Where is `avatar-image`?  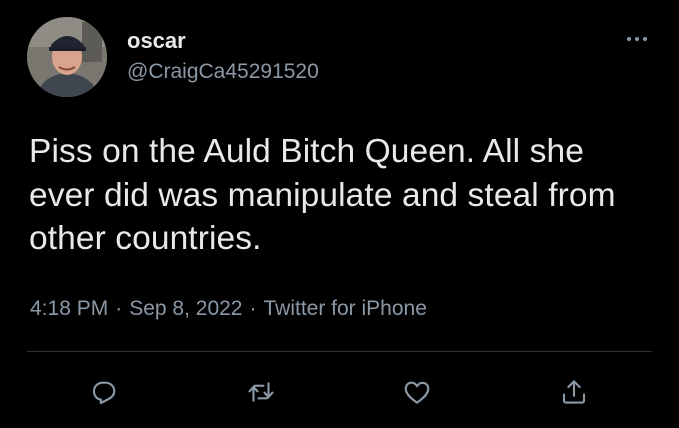
avatar-image is located at coordinates (67, 57).